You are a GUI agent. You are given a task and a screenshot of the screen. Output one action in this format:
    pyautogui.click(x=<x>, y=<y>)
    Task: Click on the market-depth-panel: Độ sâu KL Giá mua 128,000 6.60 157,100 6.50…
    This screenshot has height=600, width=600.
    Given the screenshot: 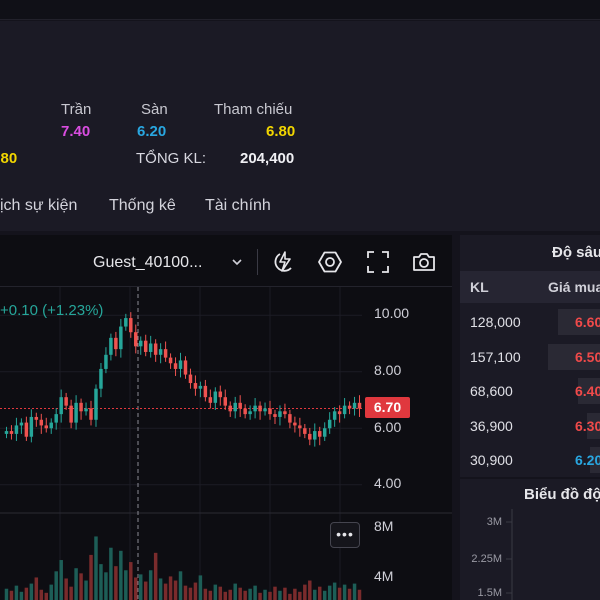 What is the action you would take?
    pyautogui.click(x=530, y=356)
    